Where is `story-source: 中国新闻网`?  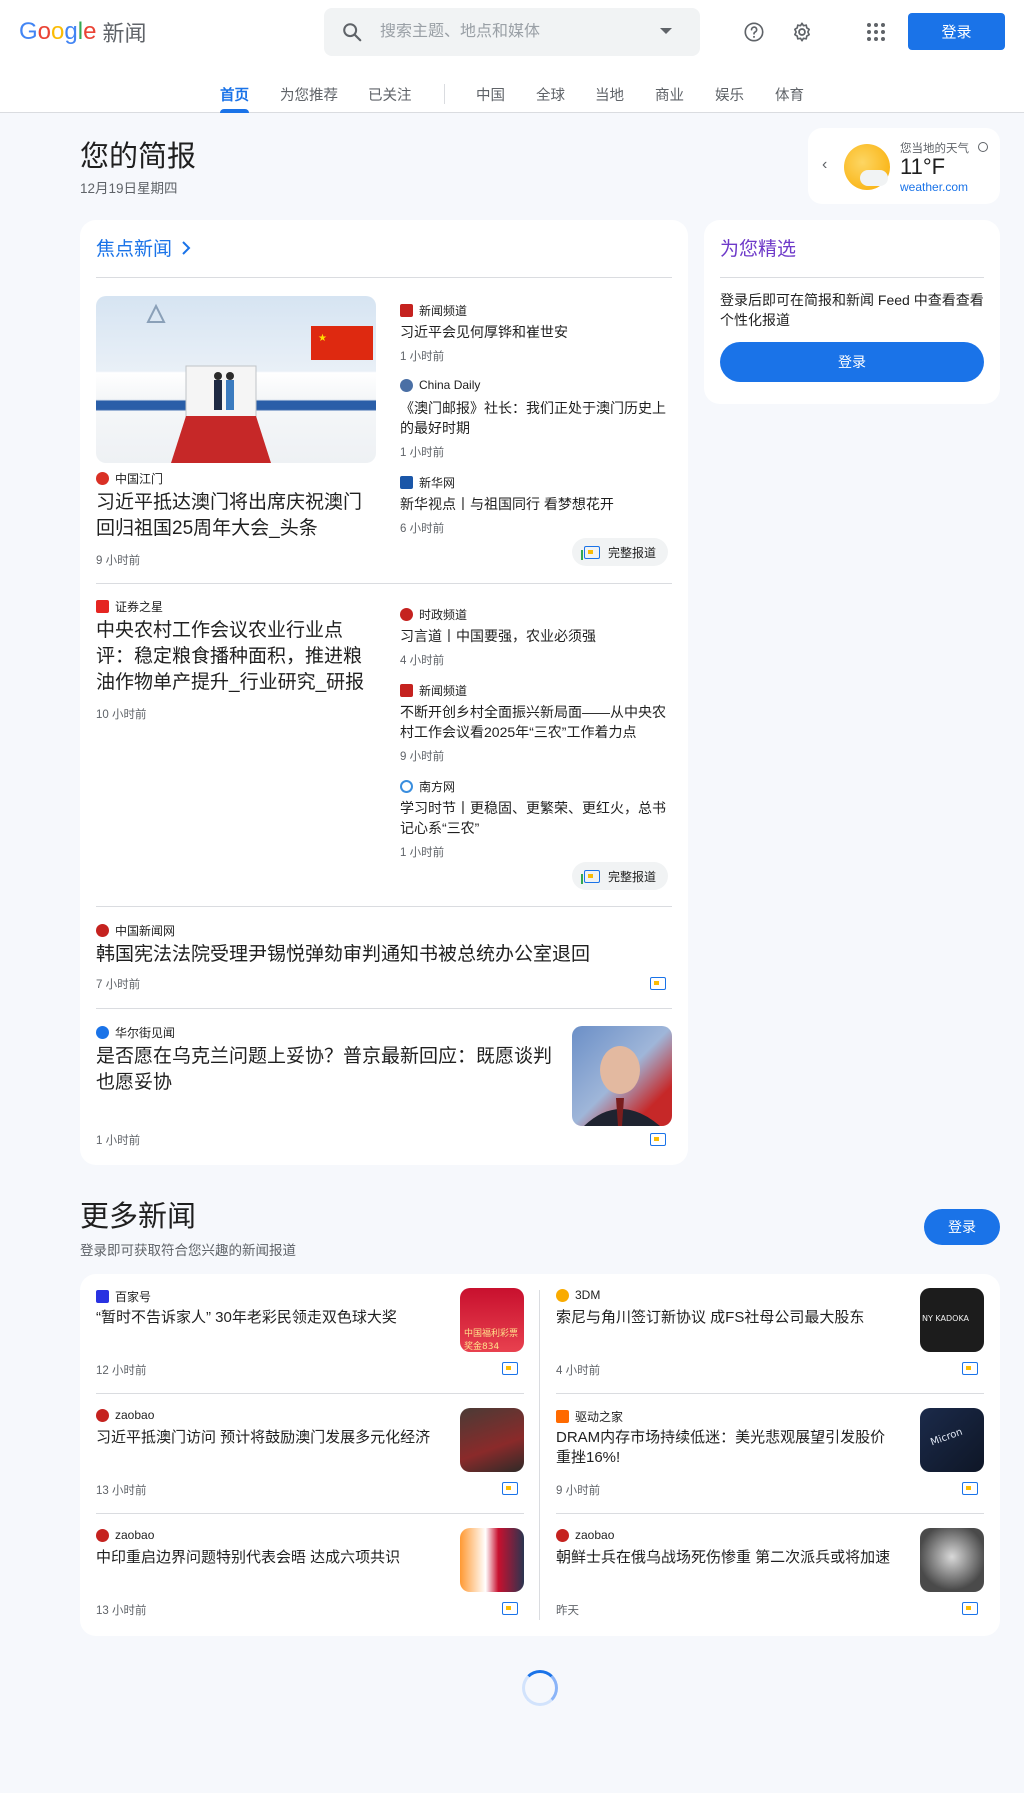 story-source: 中国新闻网 is located at coordinates (135, 930).